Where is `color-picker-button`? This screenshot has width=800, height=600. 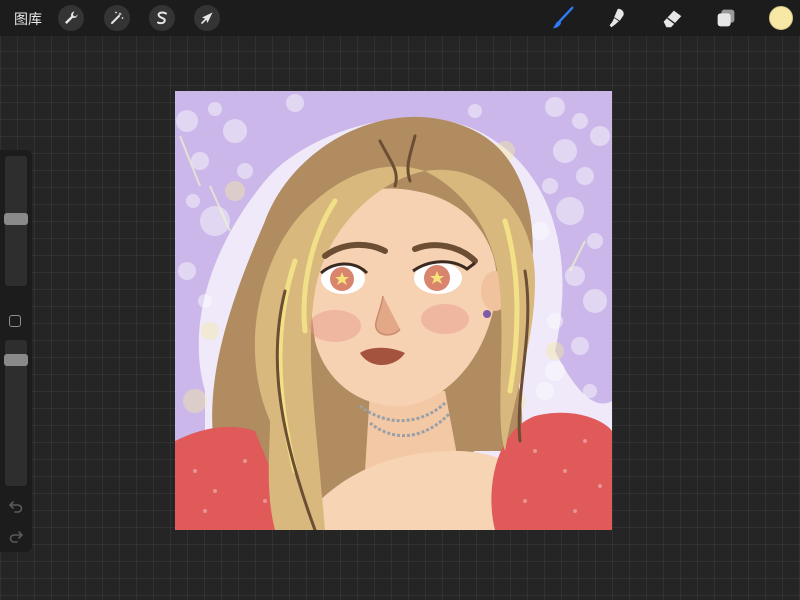 color-picker-button is located at coordinates (781, 18).